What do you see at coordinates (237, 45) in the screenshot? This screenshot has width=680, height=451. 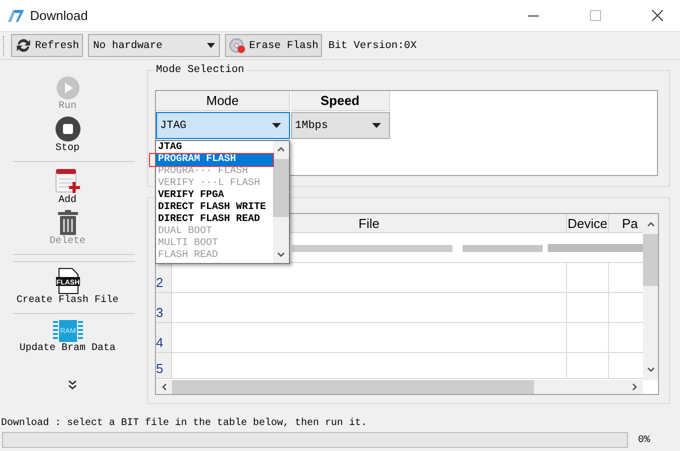 I see `disc-icon` at bounding box center [237, 45].